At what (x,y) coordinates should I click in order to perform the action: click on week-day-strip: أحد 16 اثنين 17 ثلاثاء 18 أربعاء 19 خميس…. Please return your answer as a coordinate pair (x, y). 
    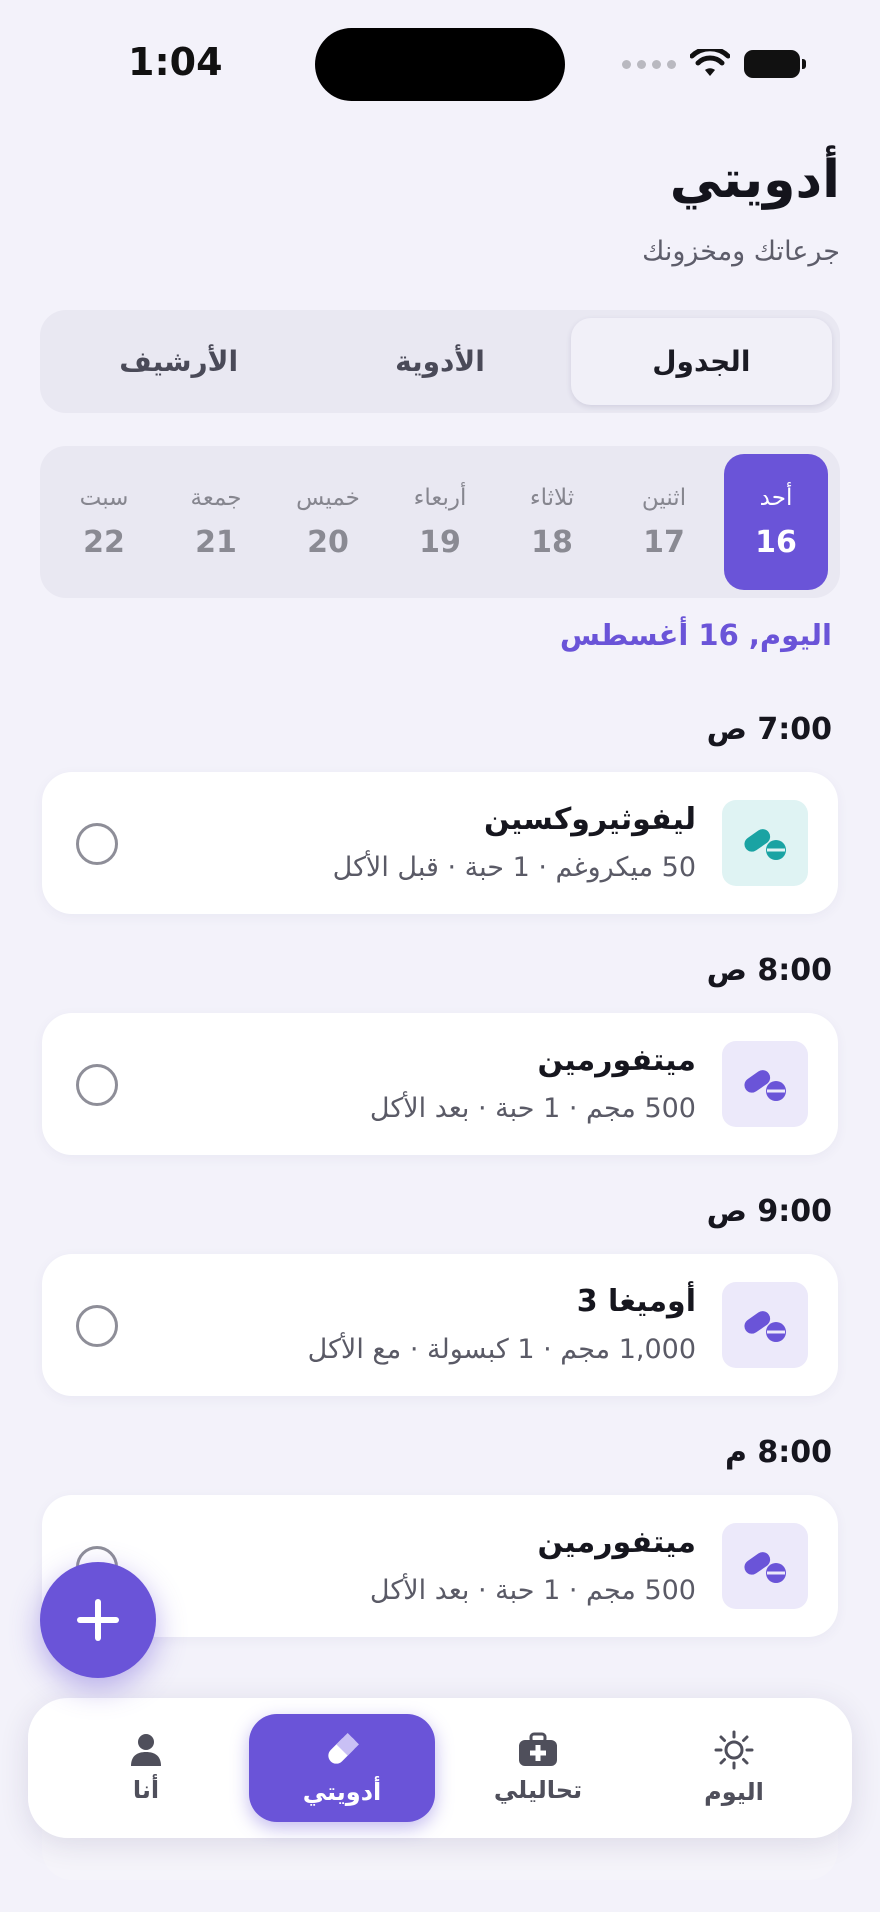
    Looking at the image, I should click on (440, 522).